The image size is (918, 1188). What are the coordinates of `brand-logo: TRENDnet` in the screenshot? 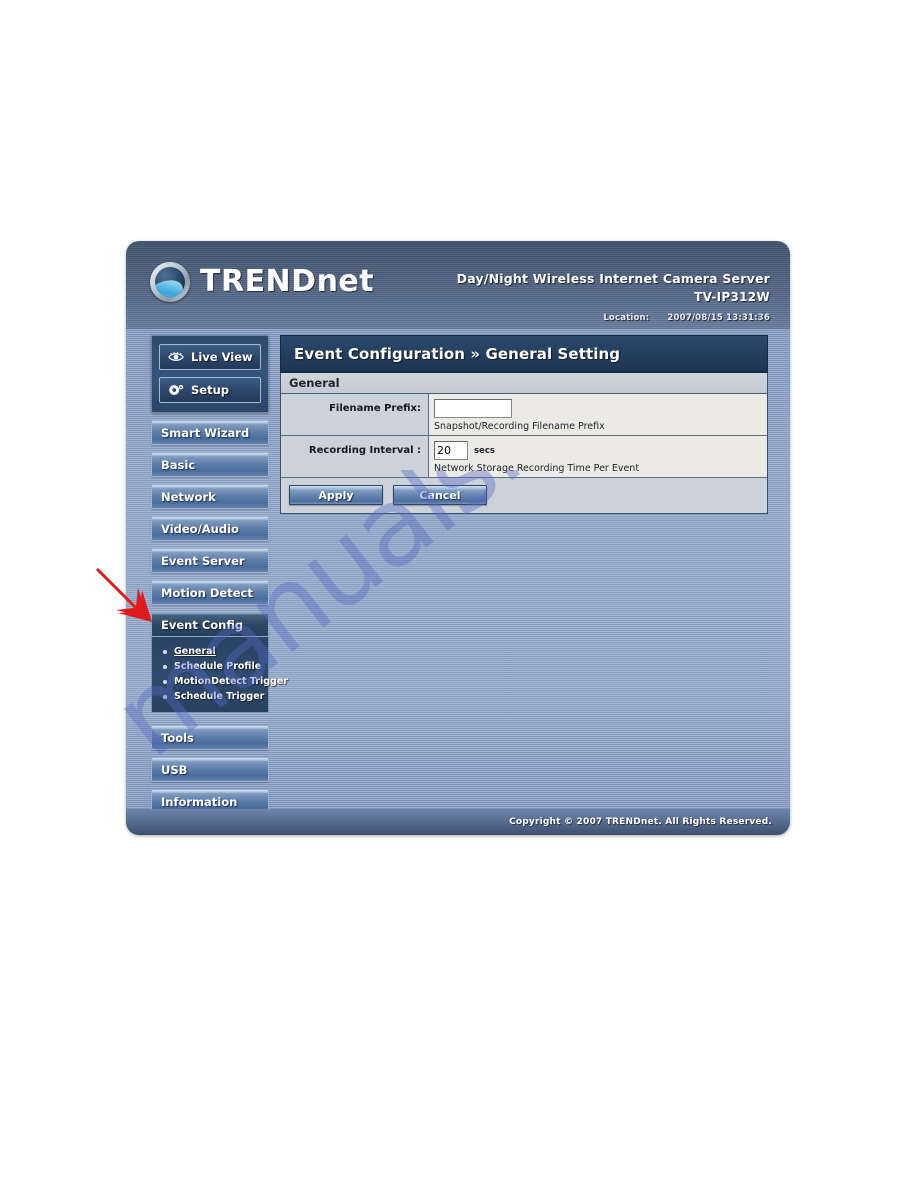 It's located at (262, 282).